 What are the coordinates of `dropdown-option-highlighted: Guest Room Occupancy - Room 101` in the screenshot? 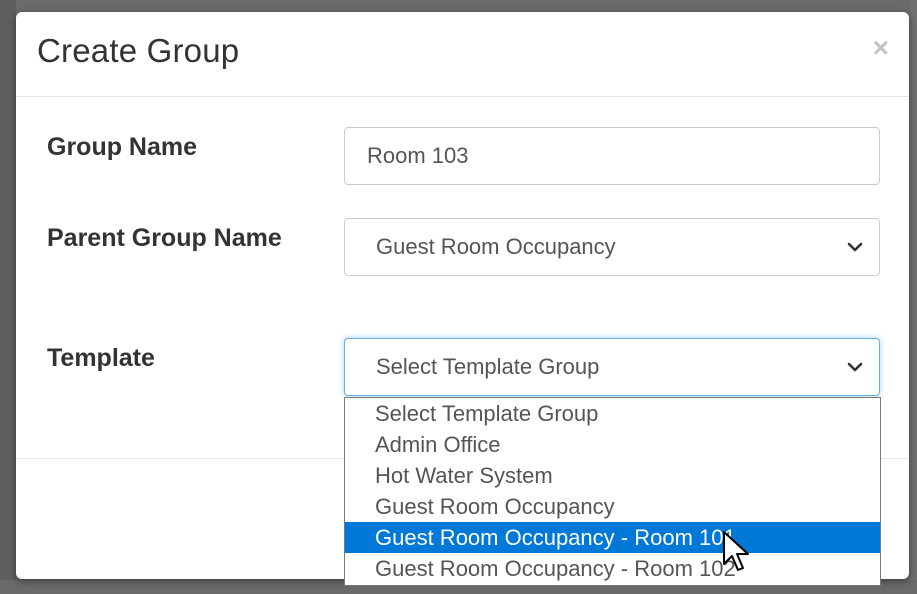 It's located at (612, 537).